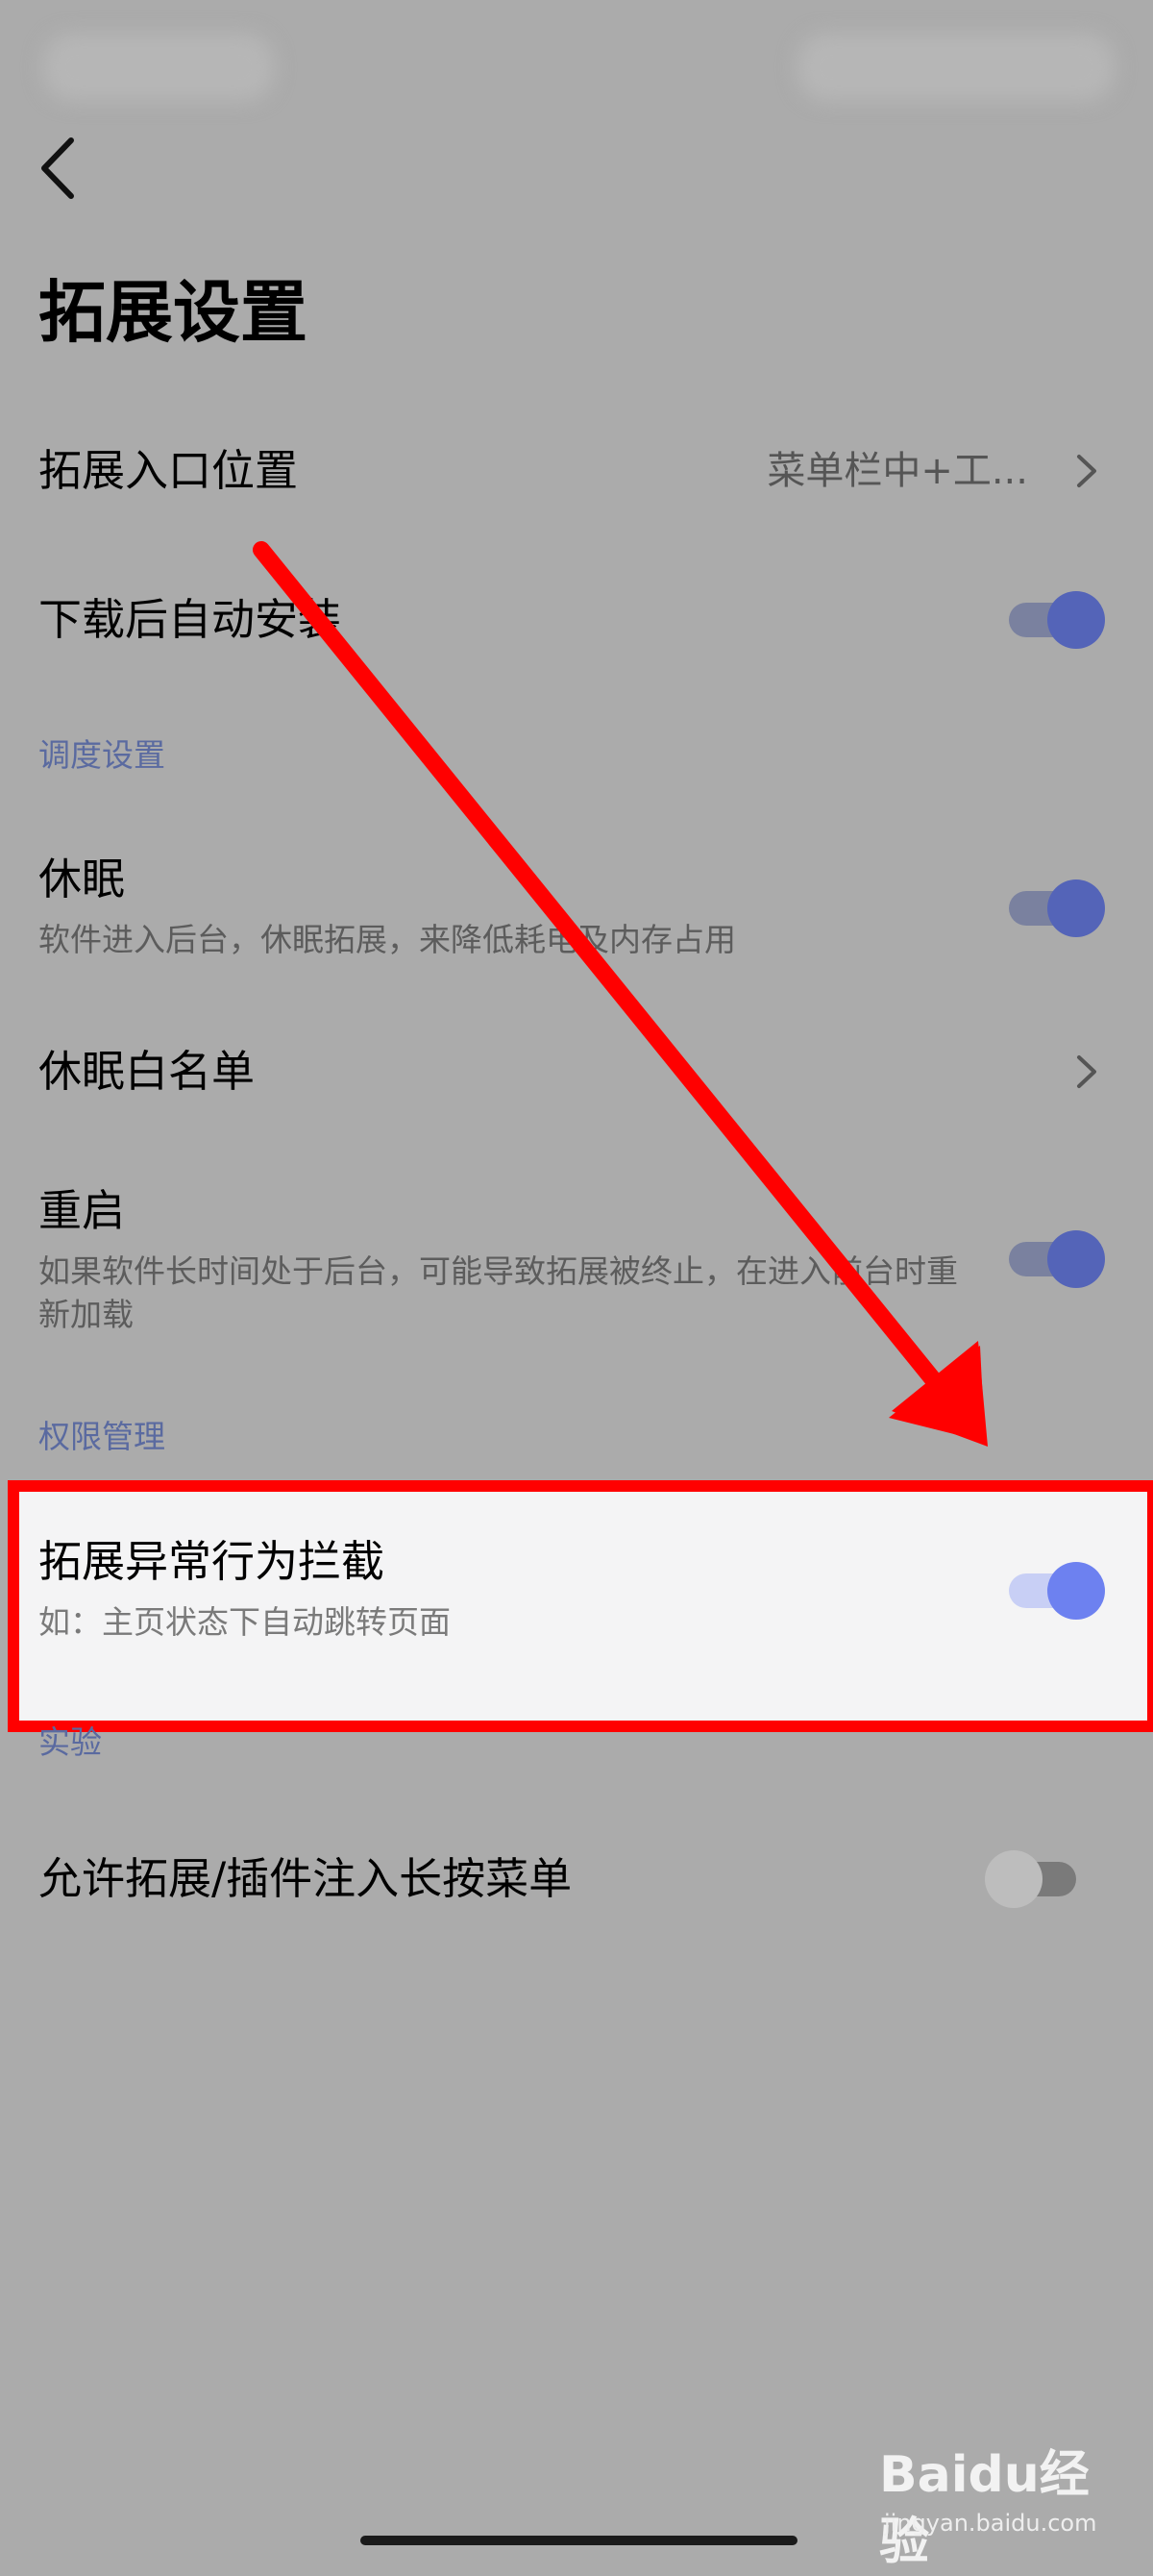 This screenshot has height=2576, width=1153. I want to click on auto-install-toggle, so click(1057, 620).